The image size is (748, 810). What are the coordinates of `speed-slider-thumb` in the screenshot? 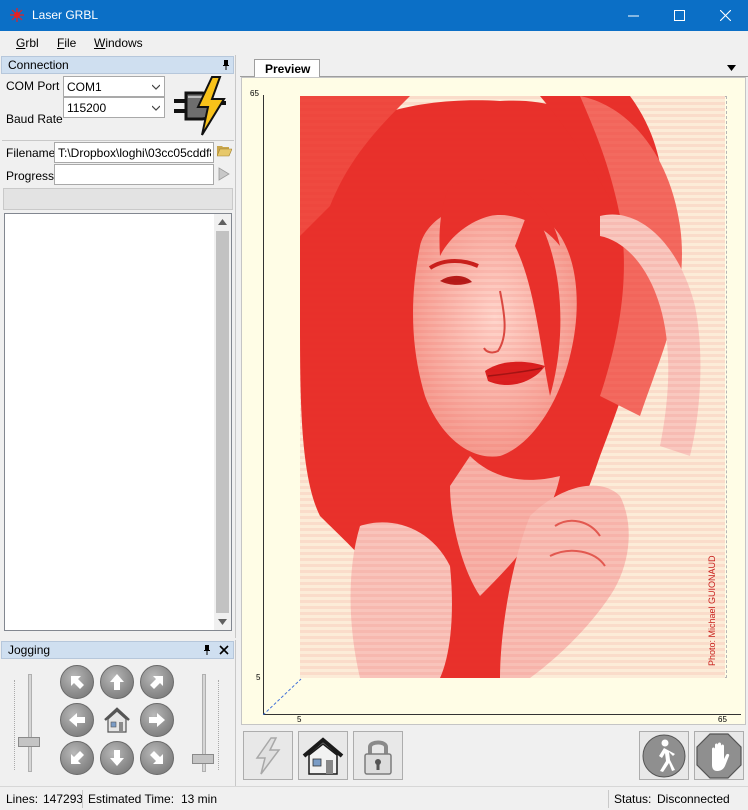 It's located at (29, 742).